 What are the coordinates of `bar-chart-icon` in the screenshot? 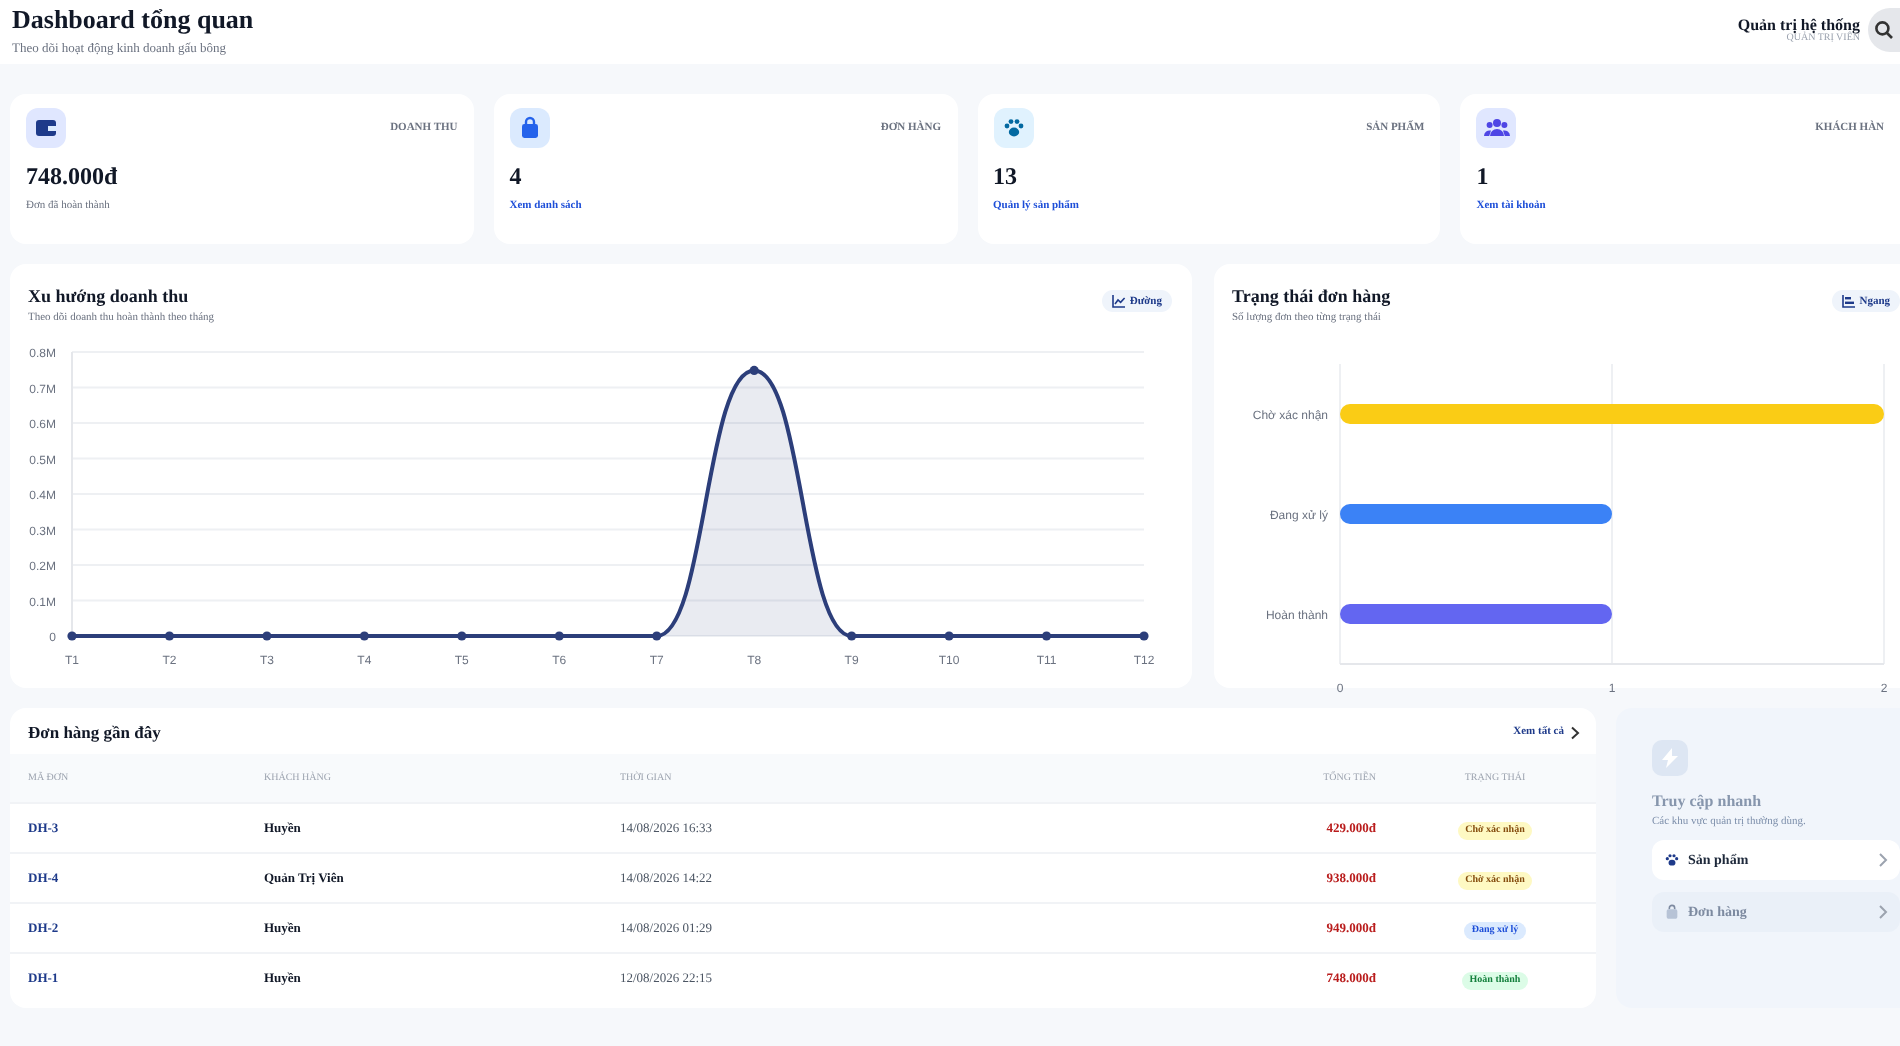 It's located at (1848, 301).